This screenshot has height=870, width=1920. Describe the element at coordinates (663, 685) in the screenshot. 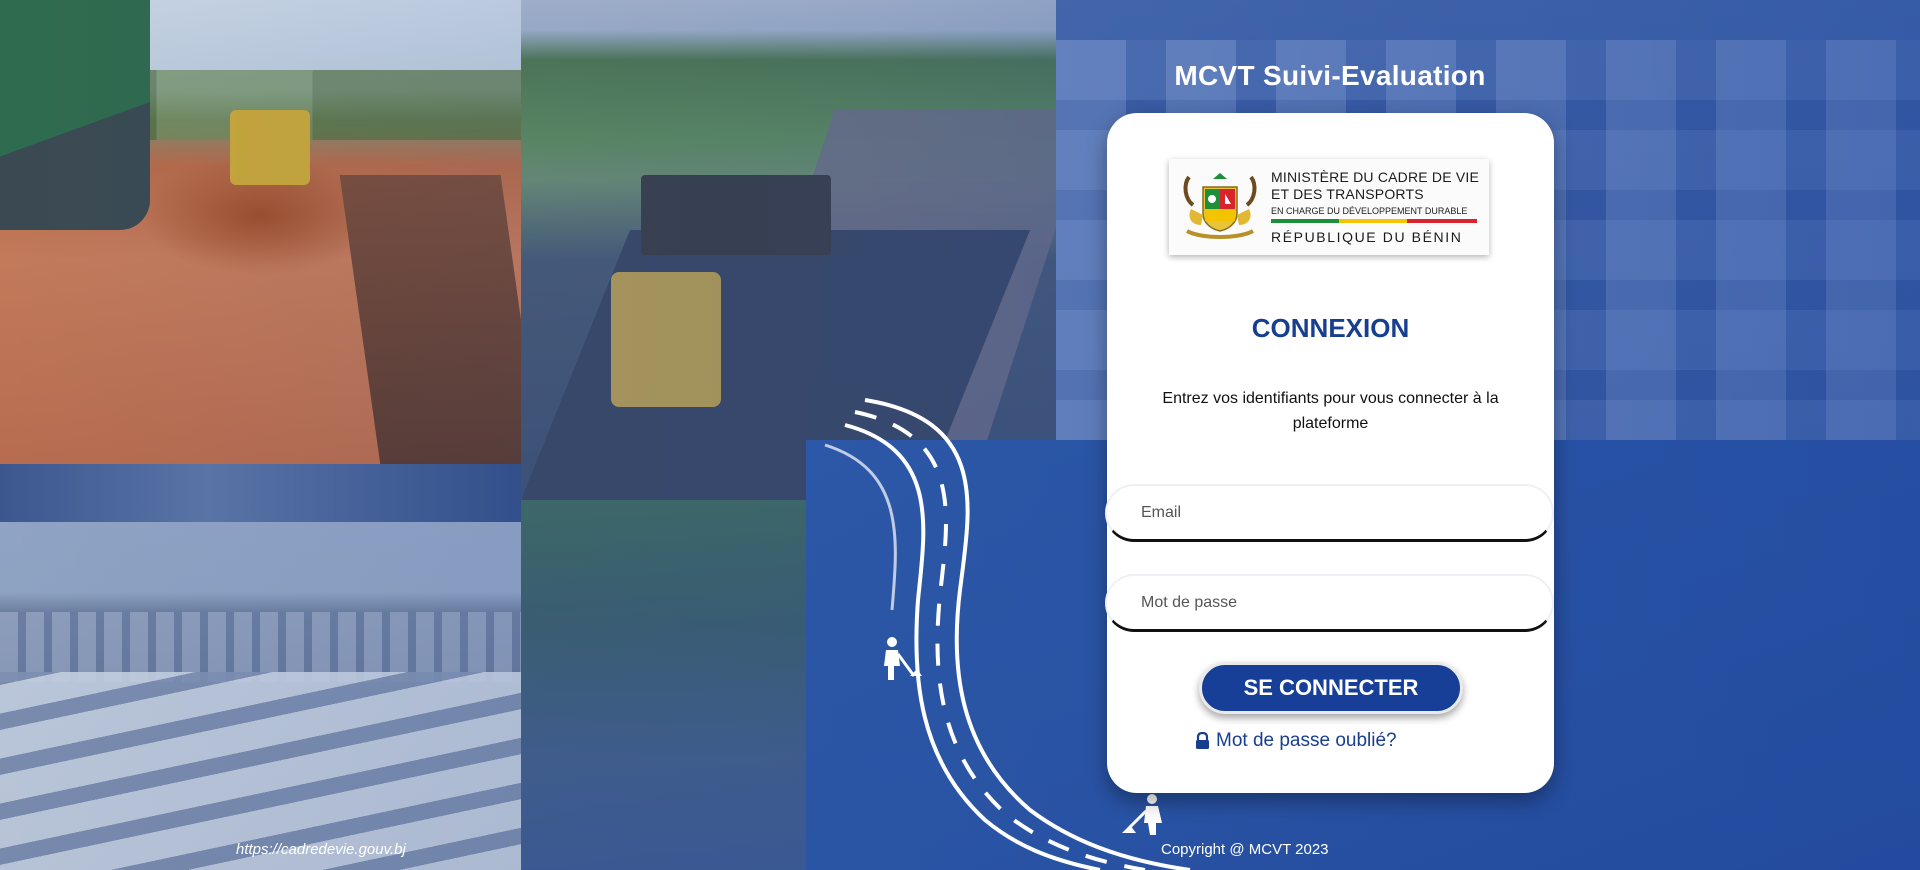

I see `photo-hill-road` at that location.